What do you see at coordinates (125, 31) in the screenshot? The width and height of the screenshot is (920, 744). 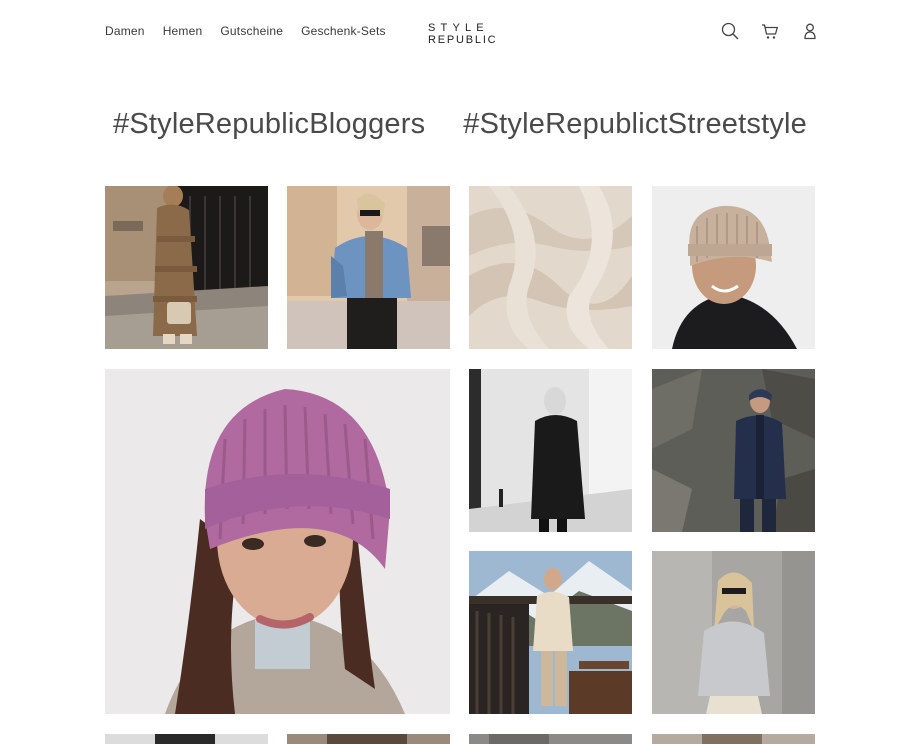 I see `nav-item-damen: Damen` at bounding box center [125, 31].